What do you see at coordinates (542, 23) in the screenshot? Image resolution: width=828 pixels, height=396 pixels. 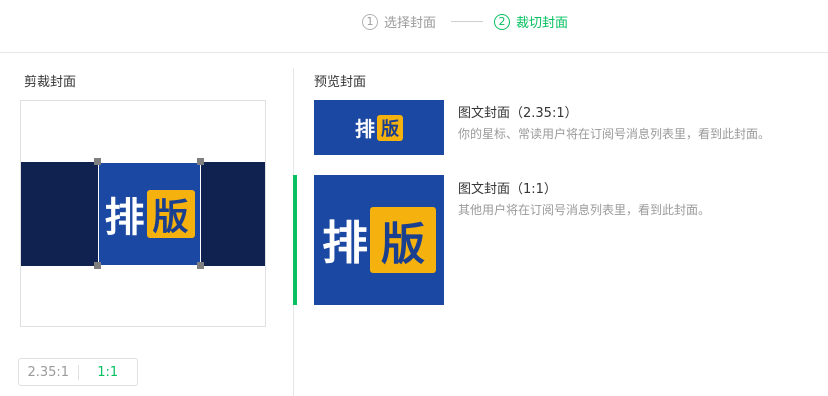 I see `step-label: 裁切封面` at bounding box center [542, 23].